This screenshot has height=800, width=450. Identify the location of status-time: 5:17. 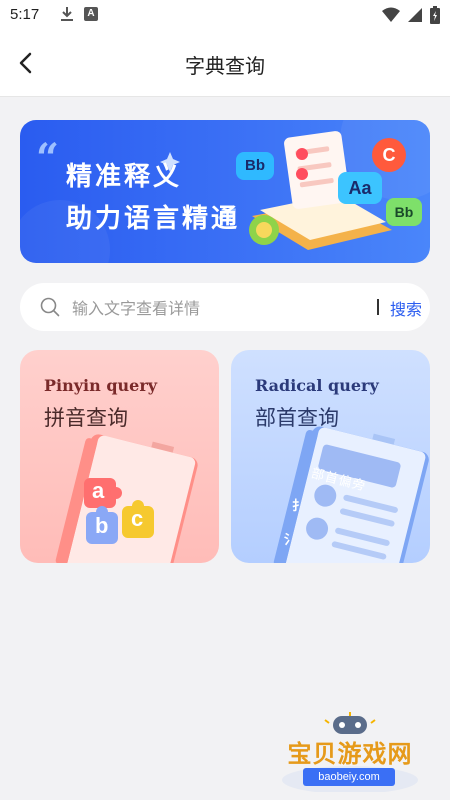
(25, 14).